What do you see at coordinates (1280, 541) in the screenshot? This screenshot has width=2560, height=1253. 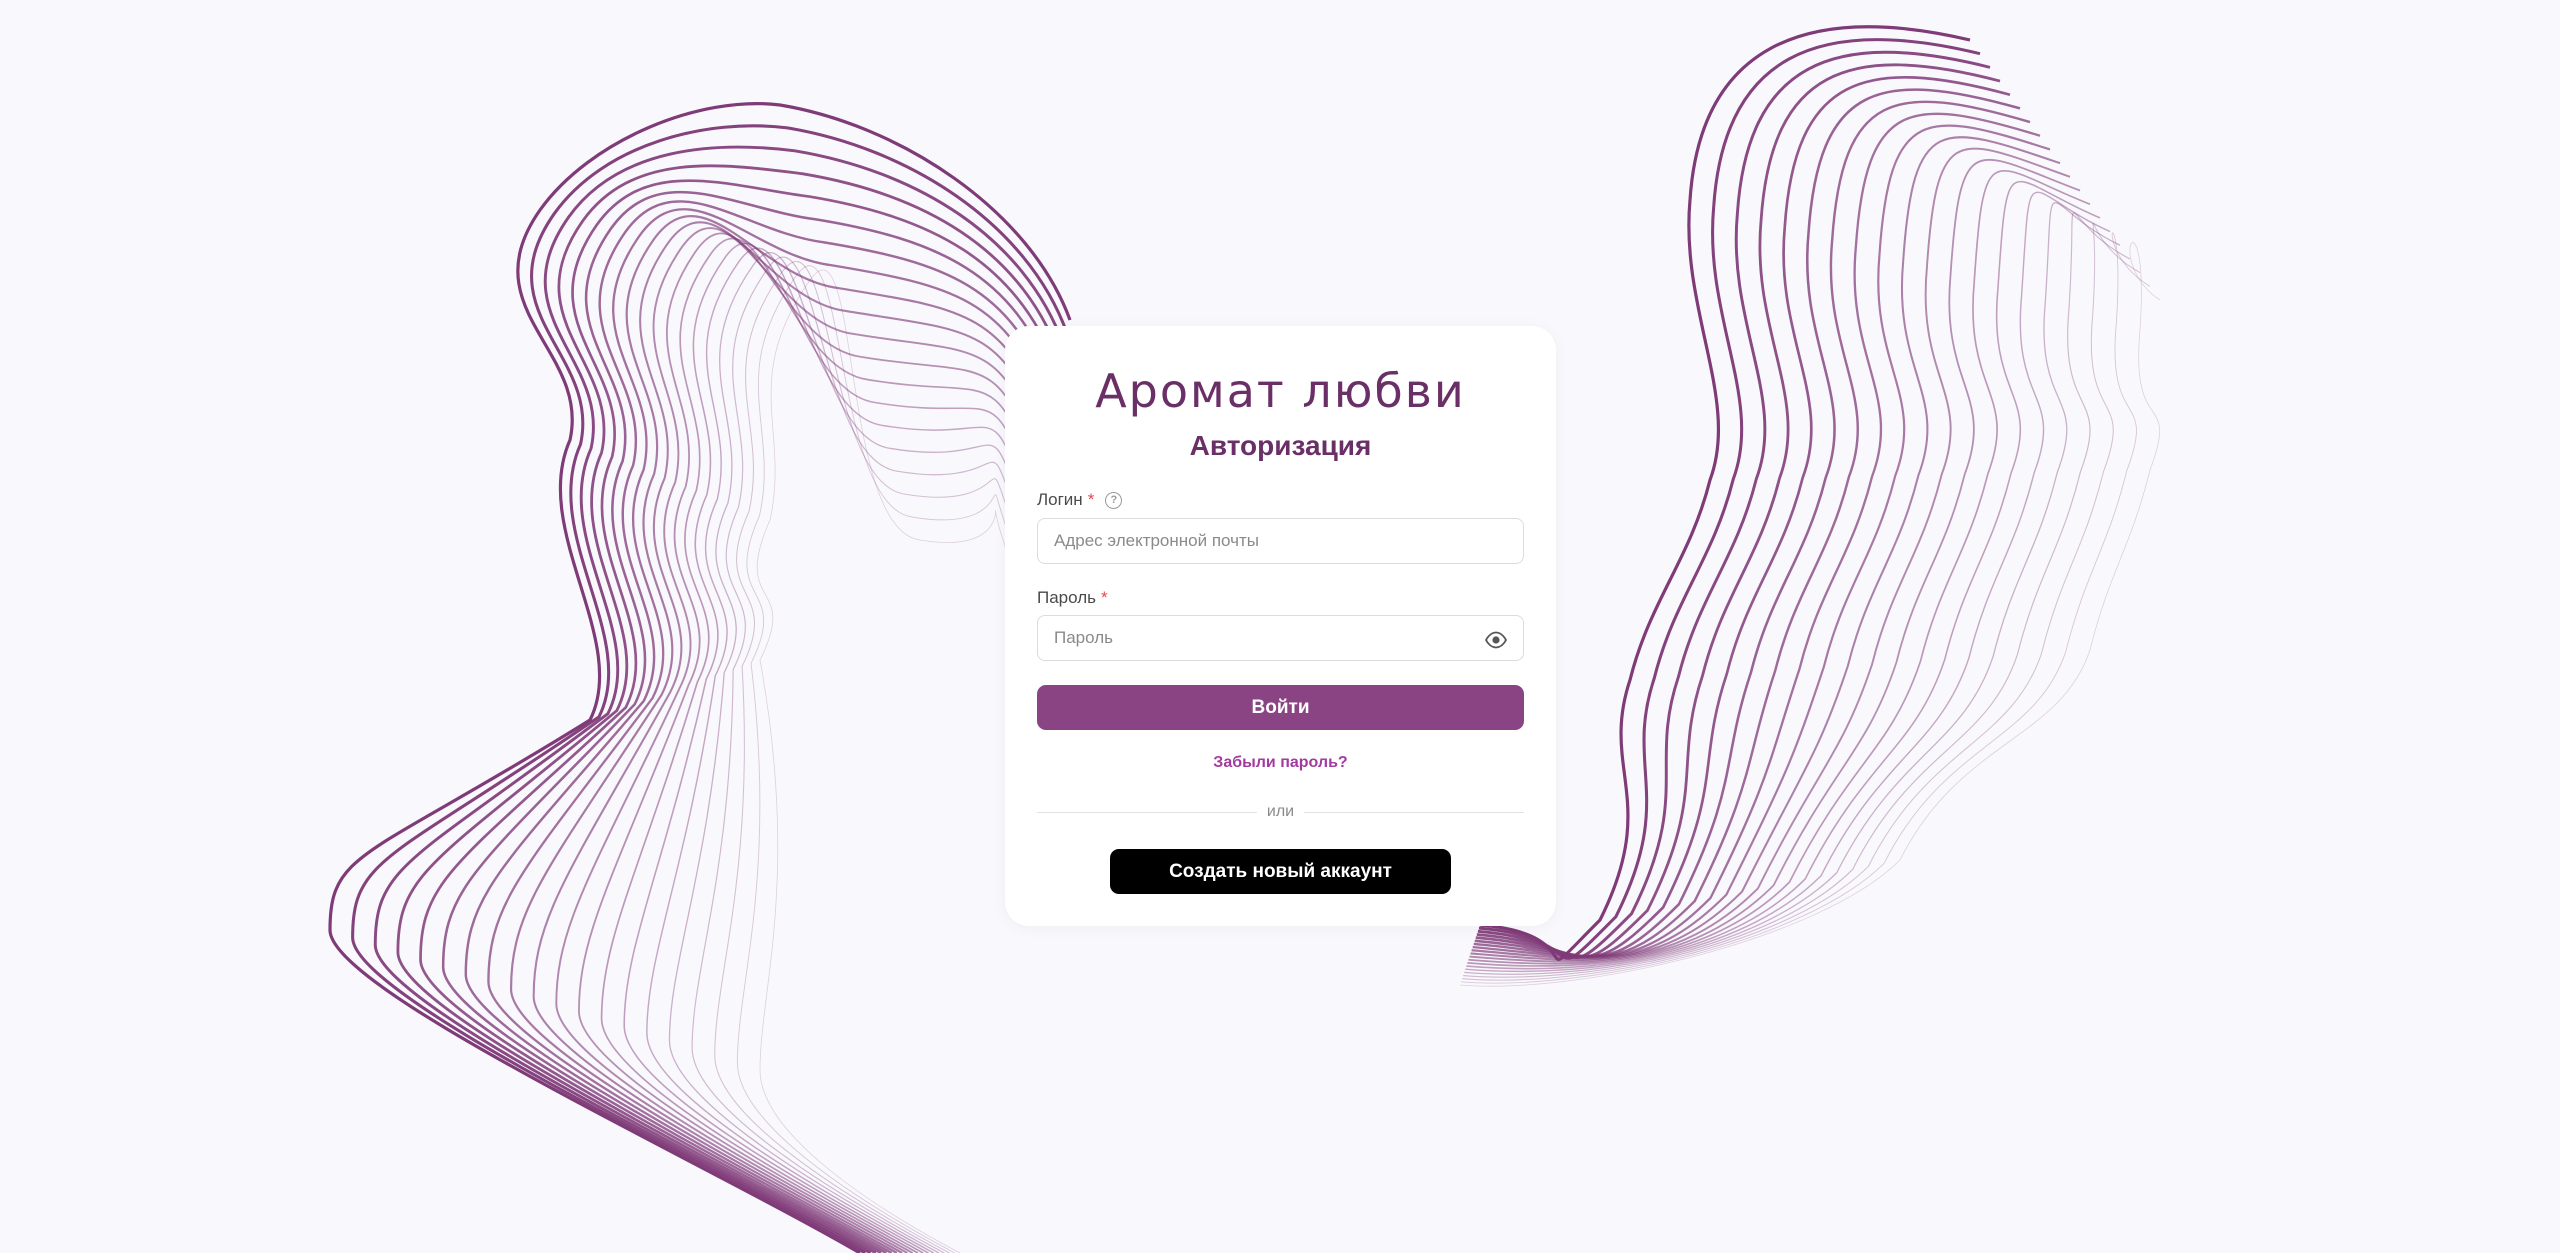 I see `login-input` at bounding box center [1280, 541].